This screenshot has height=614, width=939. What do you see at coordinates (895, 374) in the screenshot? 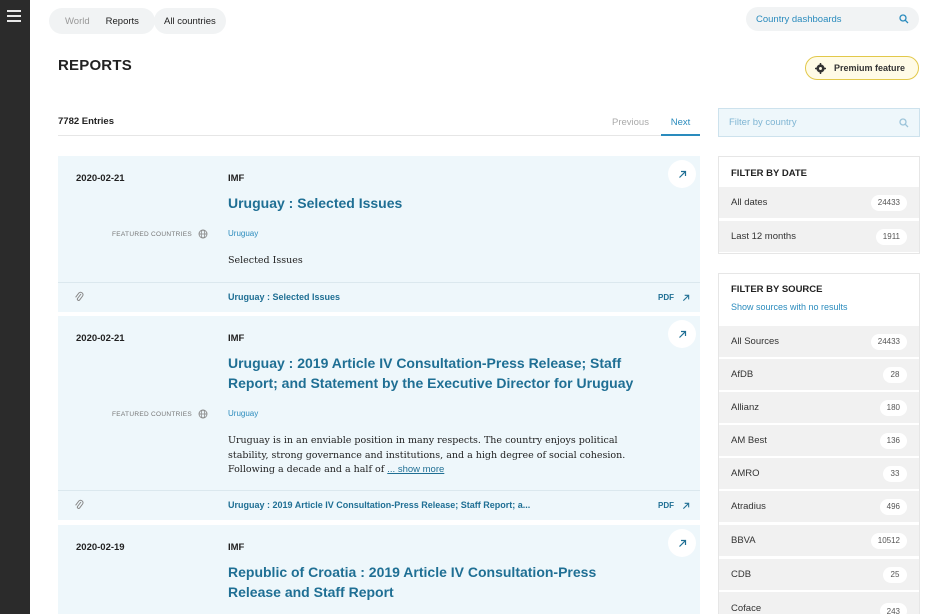
I see `filter-count-badge: 28` at bounding box center [895, 374].